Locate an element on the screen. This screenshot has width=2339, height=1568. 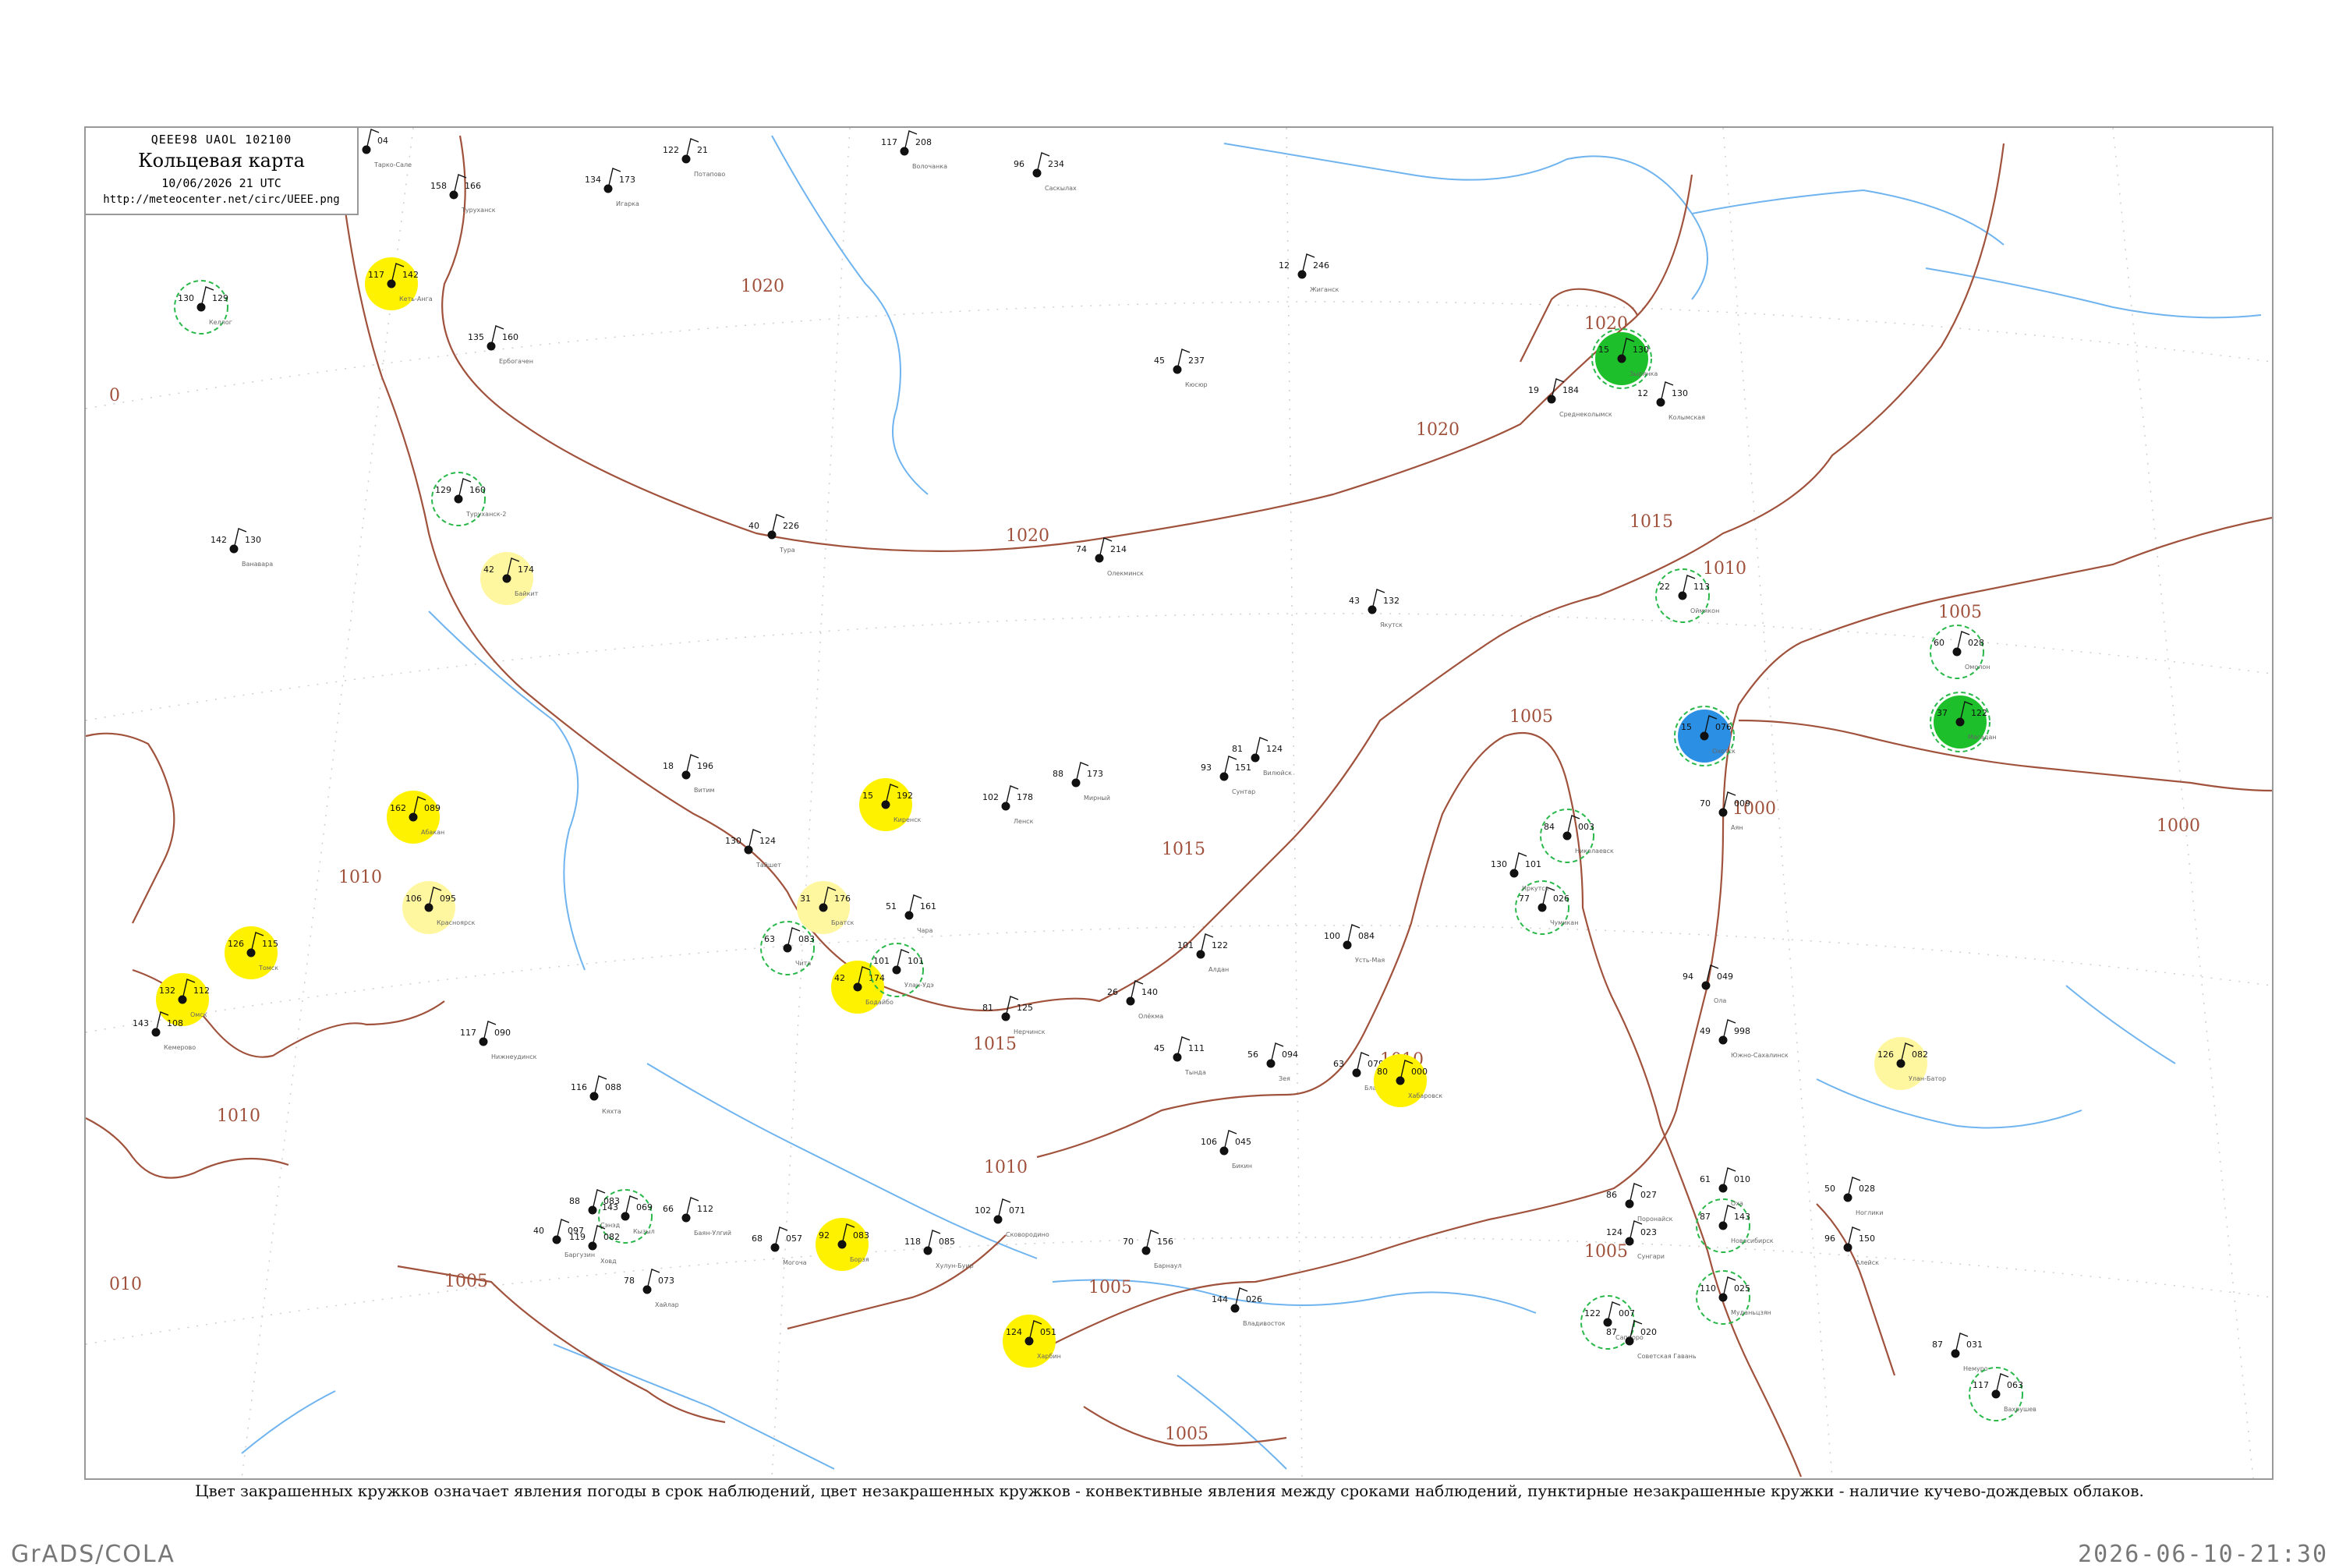
weather-station: 50 028 Ноглики is located at coordinates (1853, 1196).